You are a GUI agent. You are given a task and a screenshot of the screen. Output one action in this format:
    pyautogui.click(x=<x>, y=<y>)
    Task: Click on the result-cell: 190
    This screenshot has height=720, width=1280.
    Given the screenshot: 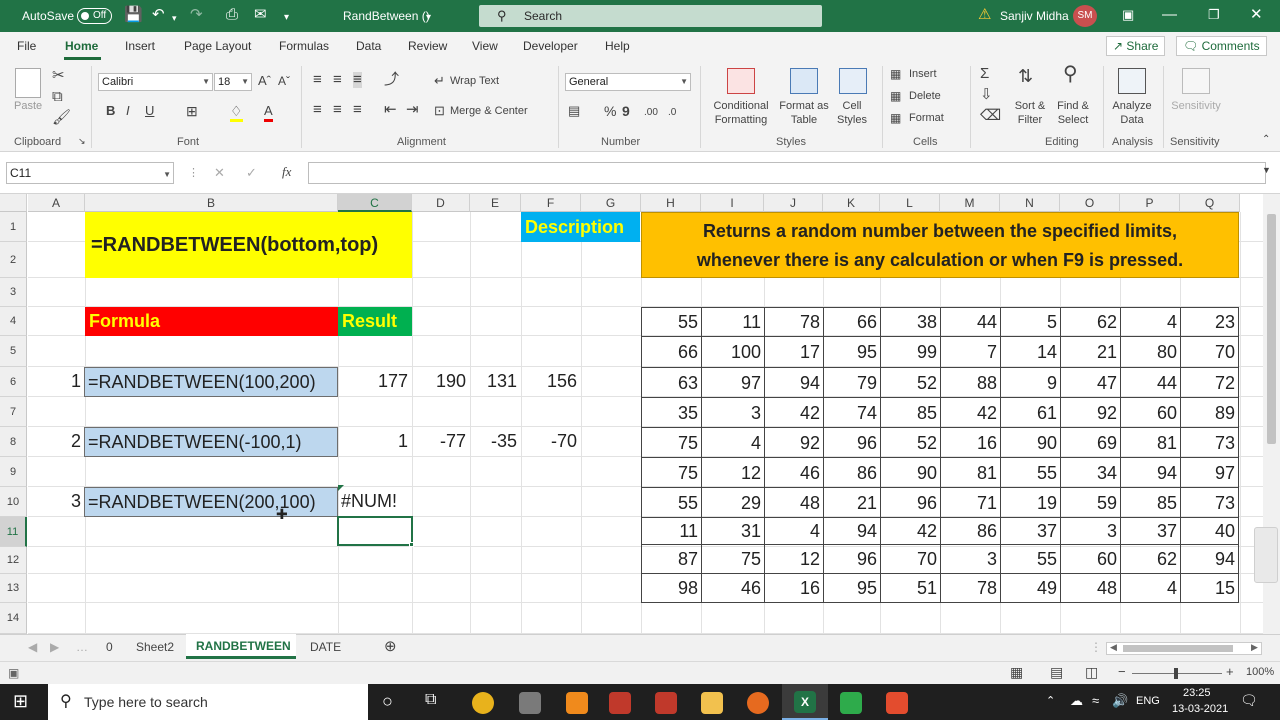 What is the action you would take?
    pyautogui.click(x=441, y=382)
    